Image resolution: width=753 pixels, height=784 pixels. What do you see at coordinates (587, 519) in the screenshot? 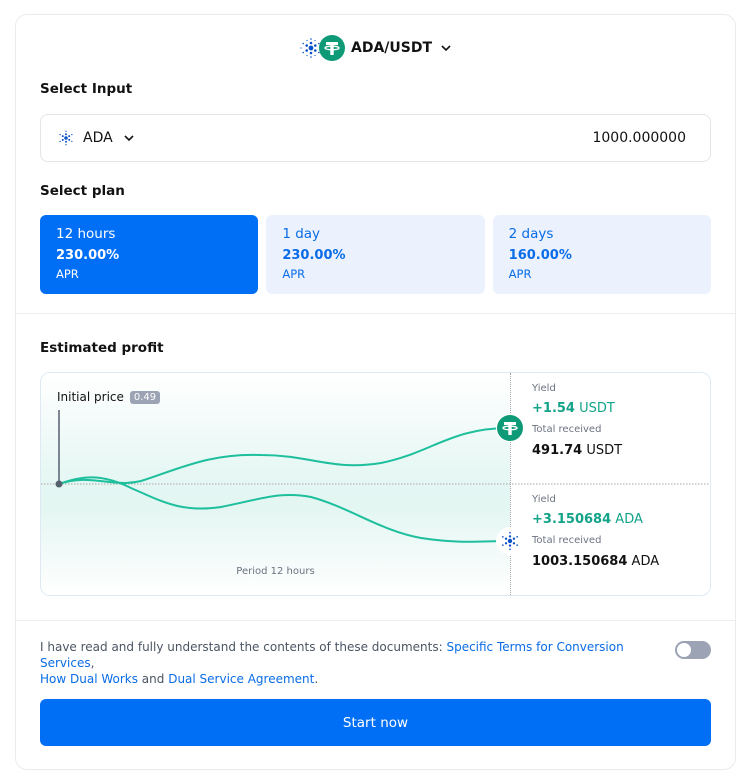
I see `yield-value: +3.150684 ADA` at bounding box center [587, 519].